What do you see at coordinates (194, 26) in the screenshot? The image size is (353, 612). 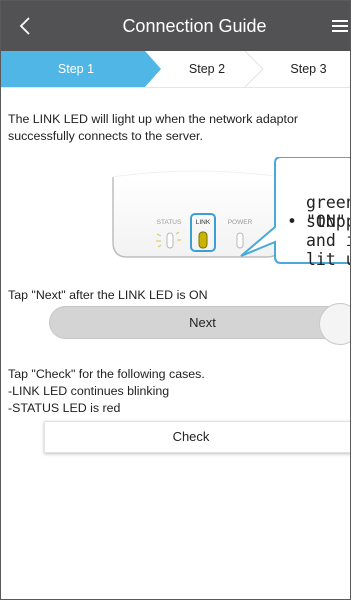 I see `page-title: Connection Guide` at bounding box center [194, 26].